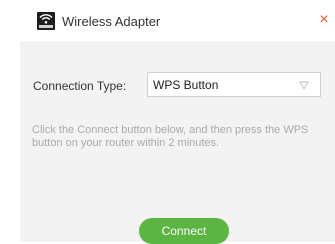  What do you see at coordinates (186, 85) in the screenshot?
I see `connection-type-value: WPS Button` at bounding box center [186, 85].